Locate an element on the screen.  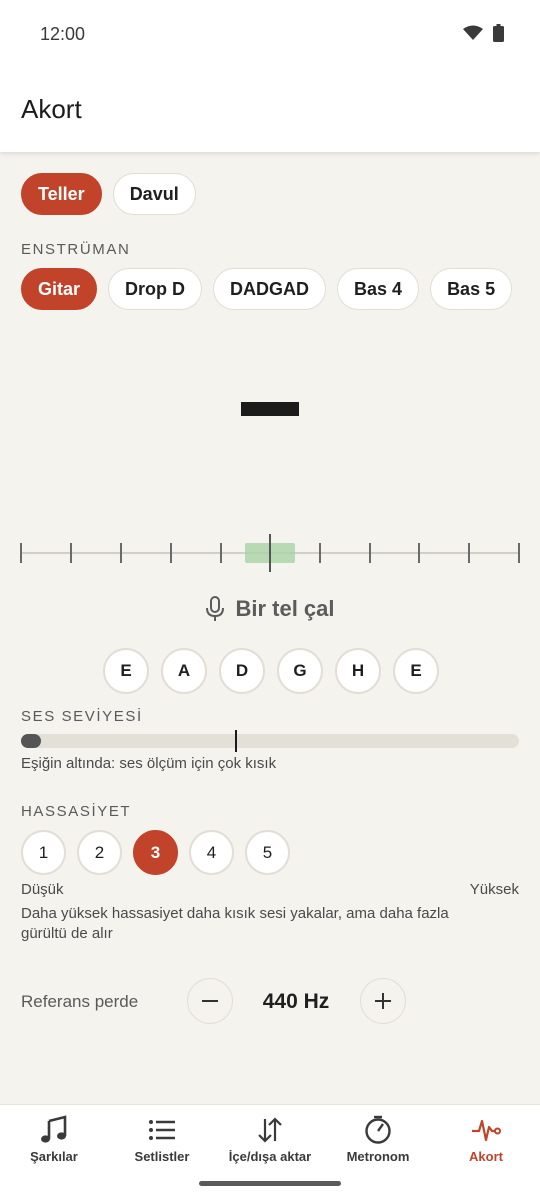
mode-tabs: Teller Davul is located at coordinates (108, 194).